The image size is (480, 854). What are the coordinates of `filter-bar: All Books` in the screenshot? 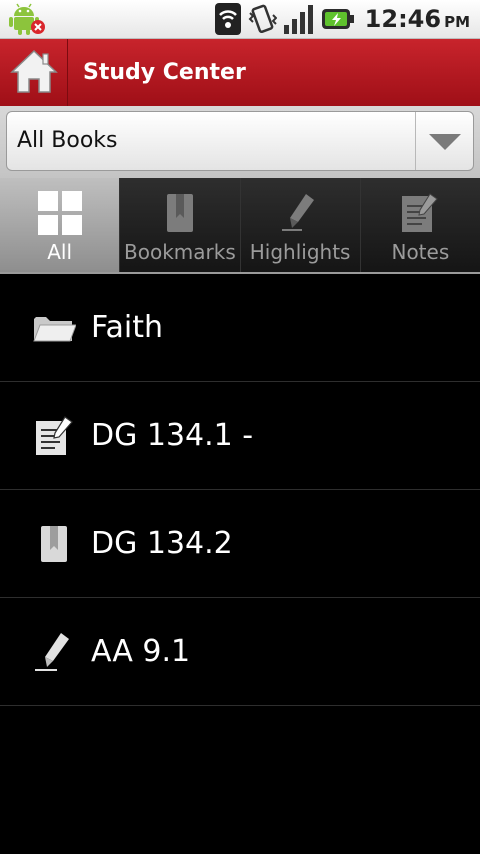 It's located at (240, 142).